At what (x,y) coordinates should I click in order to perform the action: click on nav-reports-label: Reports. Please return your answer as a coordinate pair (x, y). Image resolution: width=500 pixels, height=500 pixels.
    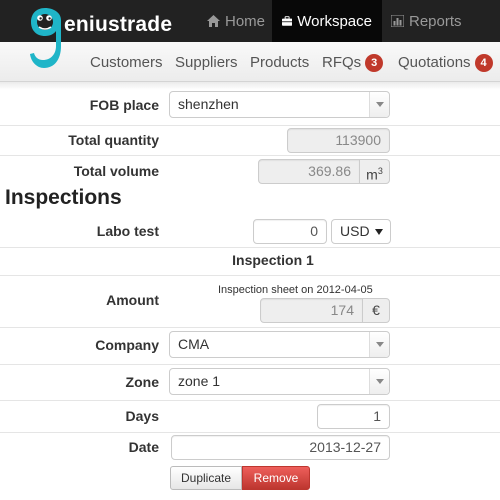
    Looking at the image, I should click on (435, 21).